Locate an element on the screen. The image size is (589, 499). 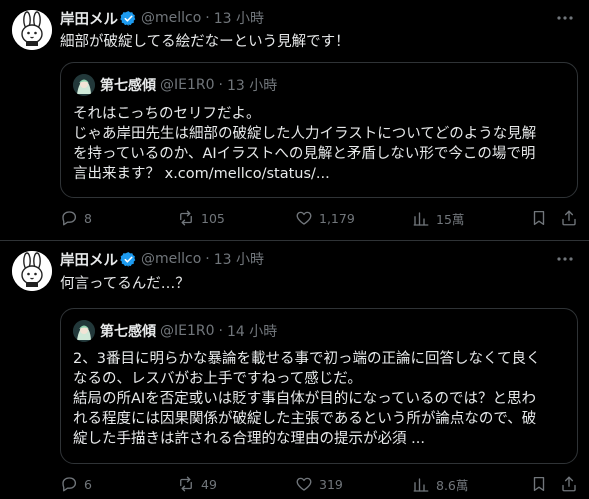
like-count: 1,179 is located at coordinates (337, 218).